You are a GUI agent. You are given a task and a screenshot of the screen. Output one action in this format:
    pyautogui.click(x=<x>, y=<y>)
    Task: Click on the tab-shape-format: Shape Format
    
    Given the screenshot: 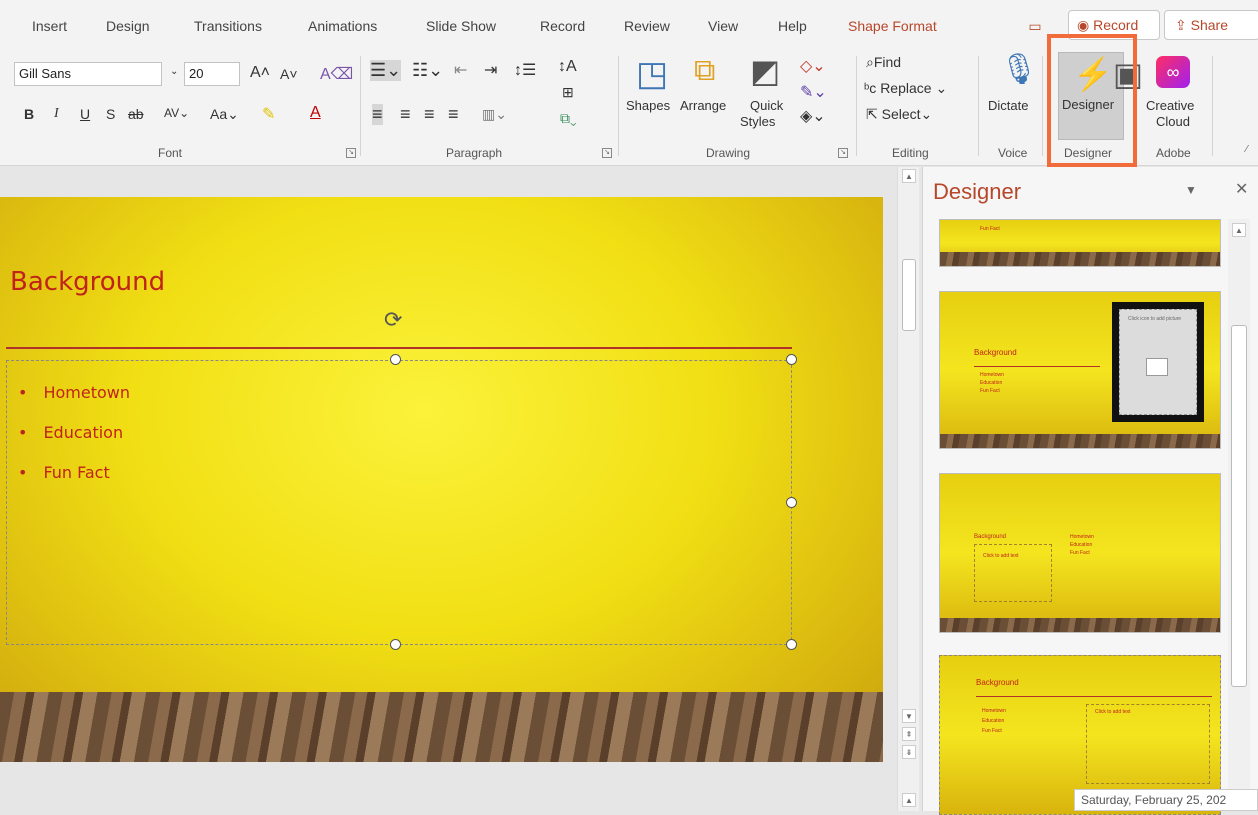 What is the action you would take?
    pyautogui.click(x=892, y=26)
    